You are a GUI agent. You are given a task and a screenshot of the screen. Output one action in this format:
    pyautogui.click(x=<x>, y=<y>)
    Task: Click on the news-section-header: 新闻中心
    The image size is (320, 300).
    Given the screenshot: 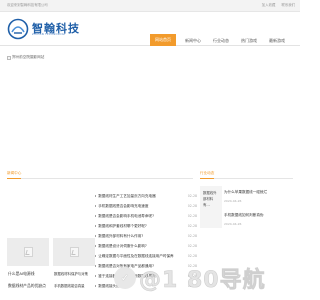 What is the action you would take?
    pyautogui.click(x=100, y=174)
    